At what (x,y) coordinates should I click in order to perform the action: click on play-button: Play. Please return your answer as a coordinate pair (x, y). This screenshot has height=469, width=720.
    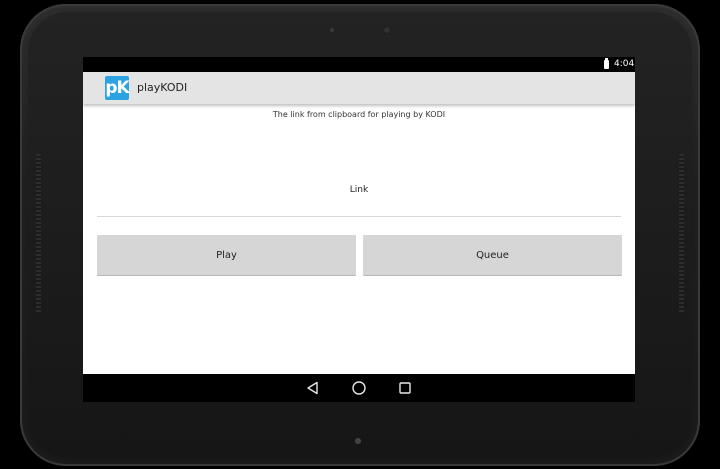
    Looking at the image, I should click on (226, 255).